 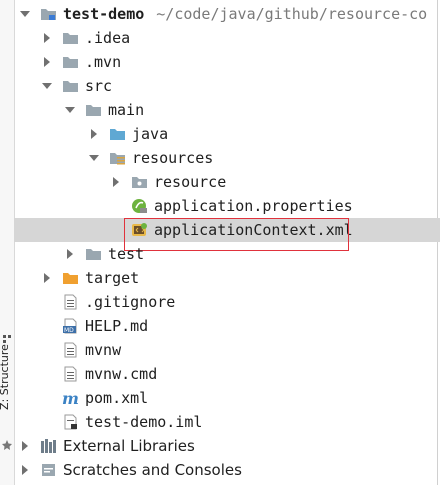 I want to click on module-folder-icon, so click(x=48, y=14).